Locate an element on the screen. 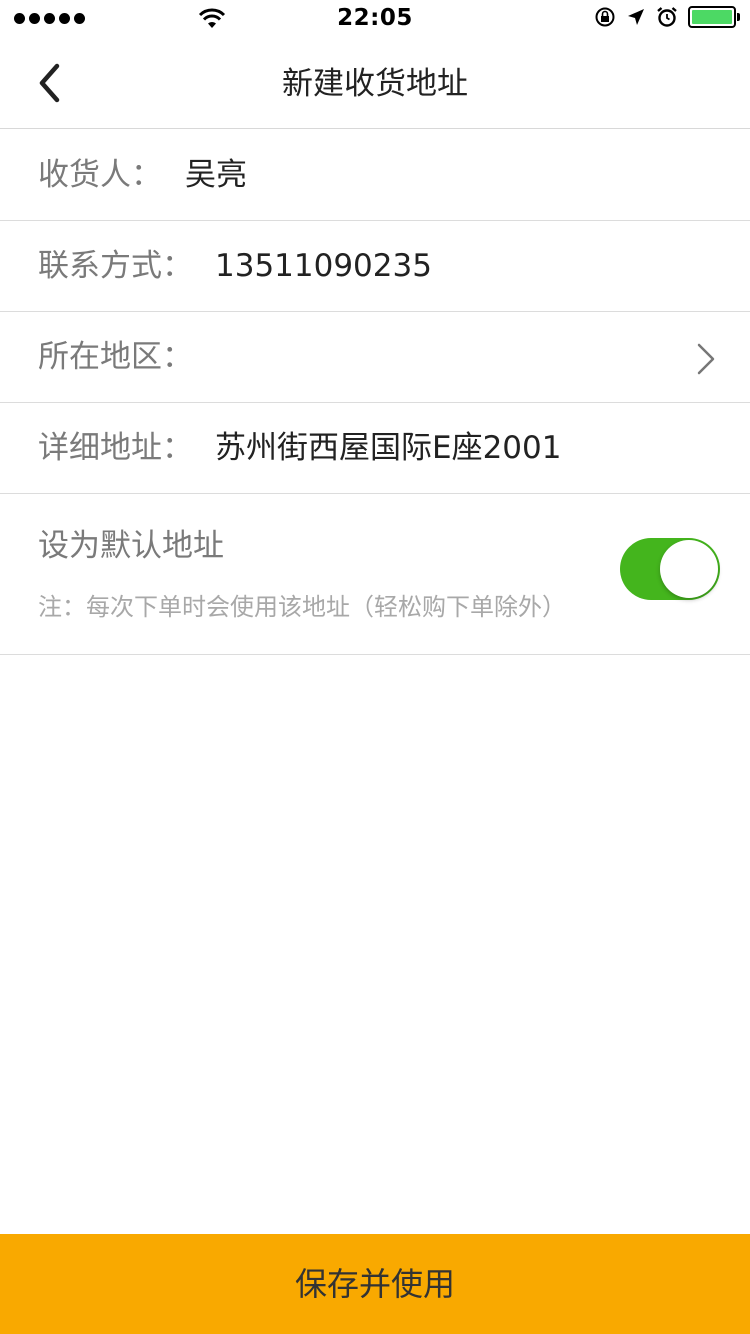  receiver-label: 收货人： is located at coordinates (100, 175).